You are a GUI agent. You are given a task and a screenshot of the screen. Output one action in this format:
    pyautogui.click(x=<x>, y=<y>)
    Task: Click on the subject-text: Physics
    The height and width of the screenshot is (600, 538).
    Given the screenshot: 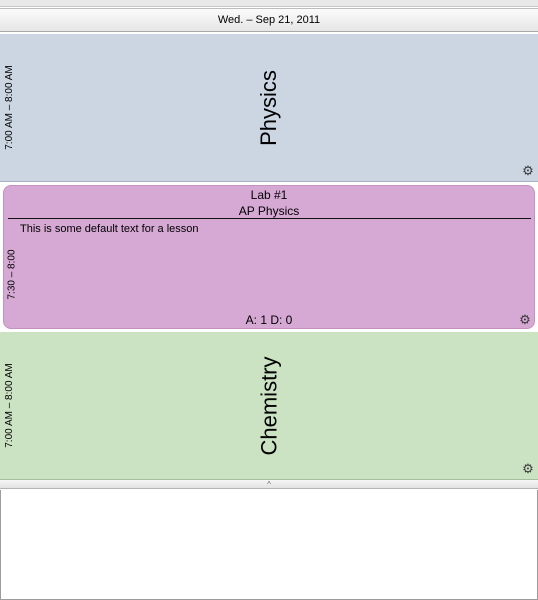 What is the action you would take?
    pyautogui.click(x=268, y=107)
    